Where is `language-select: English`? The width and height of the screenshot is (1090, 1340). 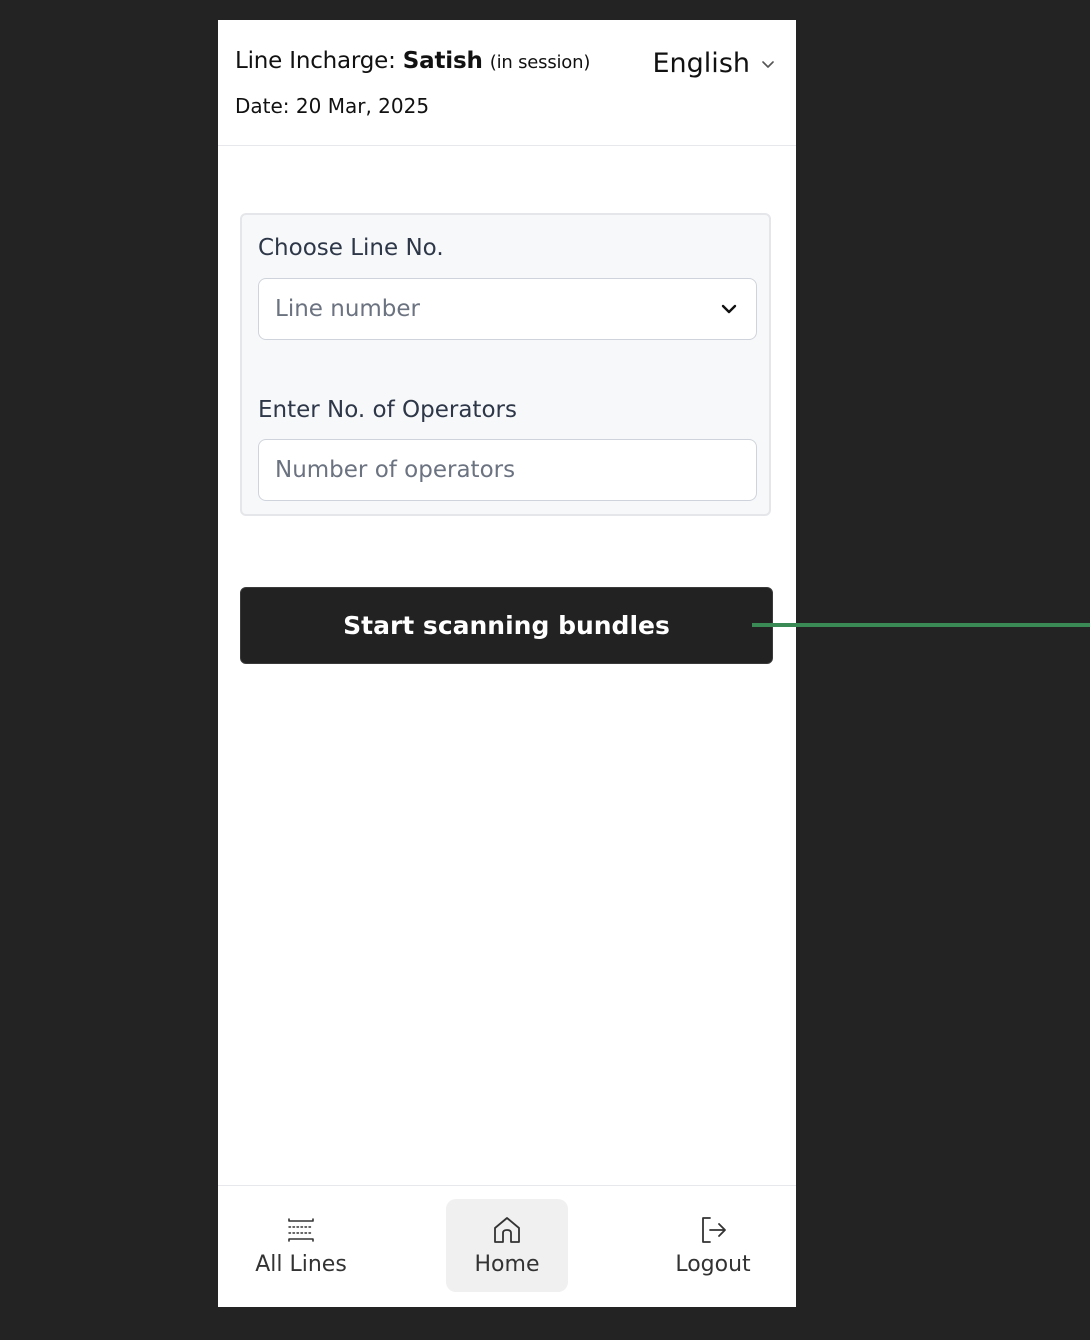 language-select: English is located at coordinates (715, 63).